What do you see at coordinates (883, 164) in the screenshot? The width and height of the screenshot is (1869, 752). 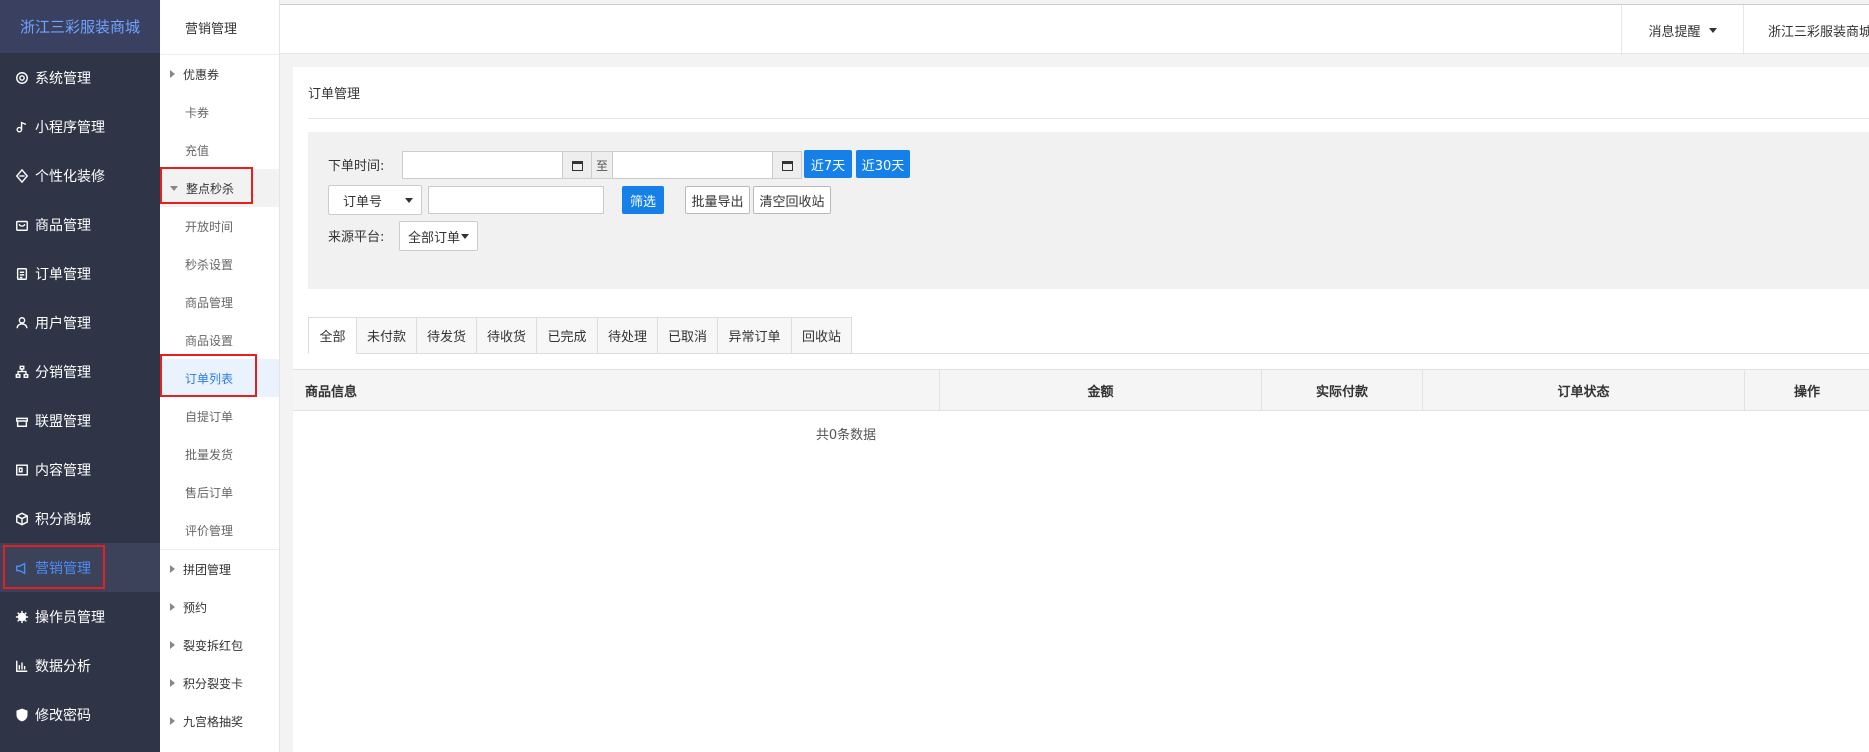 I see `last-30-days-button: 近30天` at bounding box center [883, 164].